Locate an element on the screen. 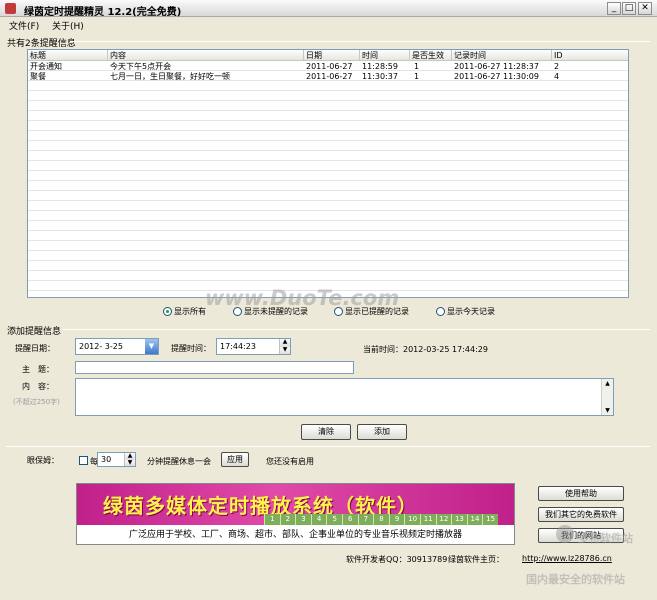 The image size is (657, 600). time-picker: 17:44:23 ▲ ▼ is located at coordinates (253, 346).